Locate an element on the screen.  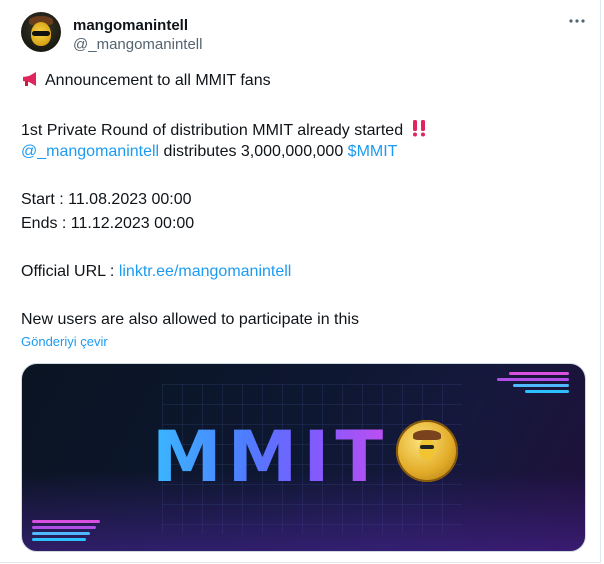
avatar-glasses is located at coordinates (41, 33).